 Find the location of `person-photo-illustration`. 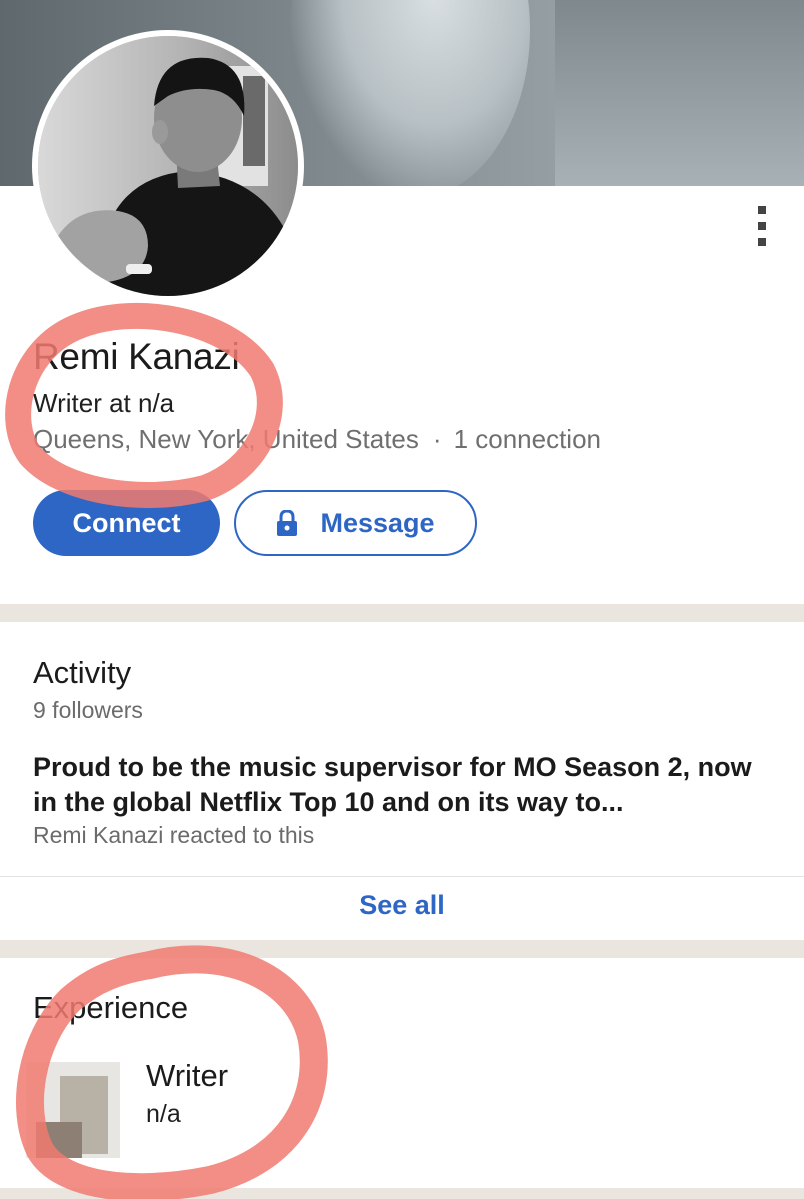

person-photo-illustration is located at coordinates (168, 166).